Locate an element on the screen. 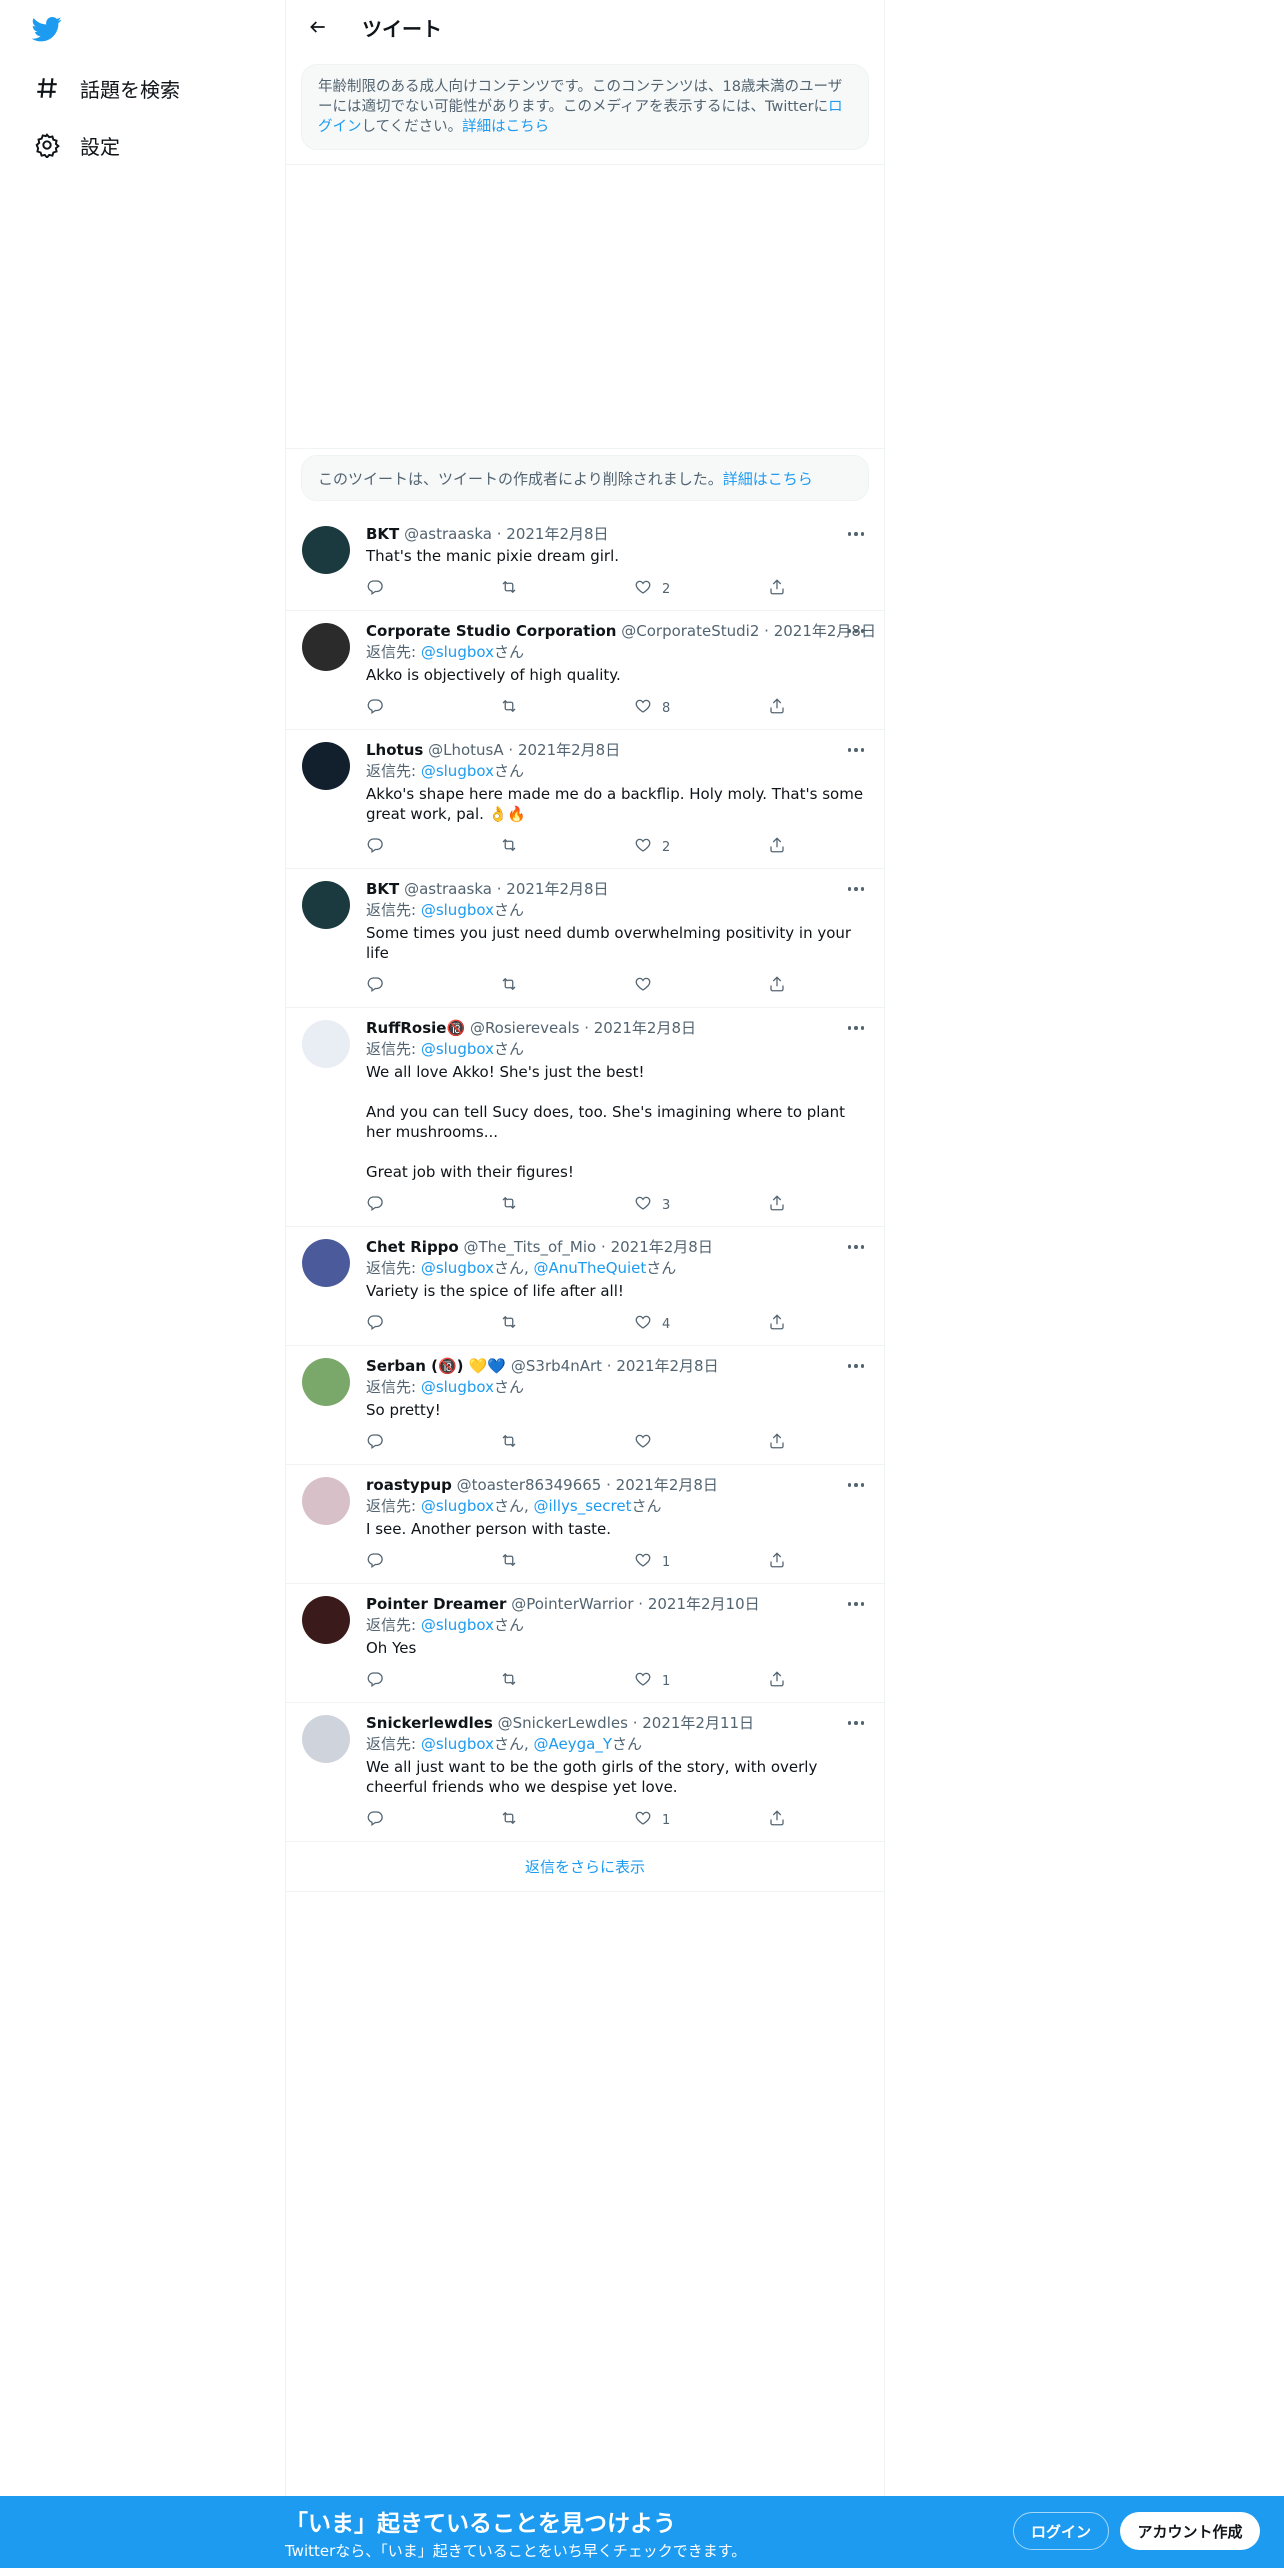  display-name: roastypup is located at coordinates (409, 1485).